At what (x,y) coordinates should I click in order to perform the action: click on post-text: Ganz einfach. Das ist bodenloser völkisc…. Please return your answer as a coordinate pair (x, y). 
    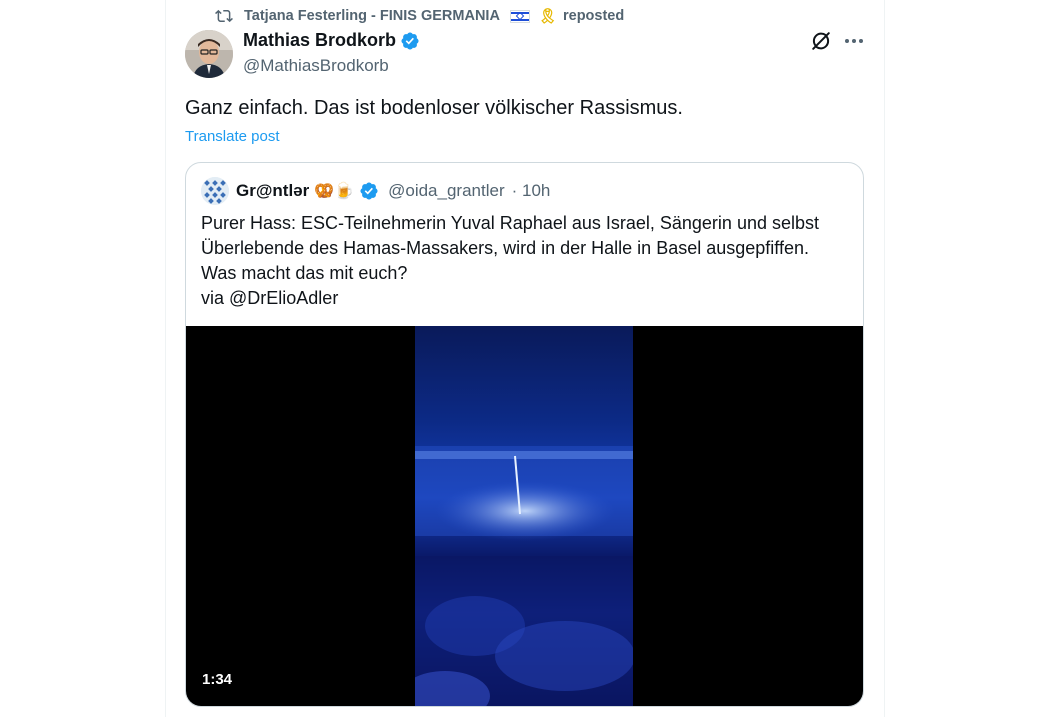
    Looking at the image, I should click on (434, 108).